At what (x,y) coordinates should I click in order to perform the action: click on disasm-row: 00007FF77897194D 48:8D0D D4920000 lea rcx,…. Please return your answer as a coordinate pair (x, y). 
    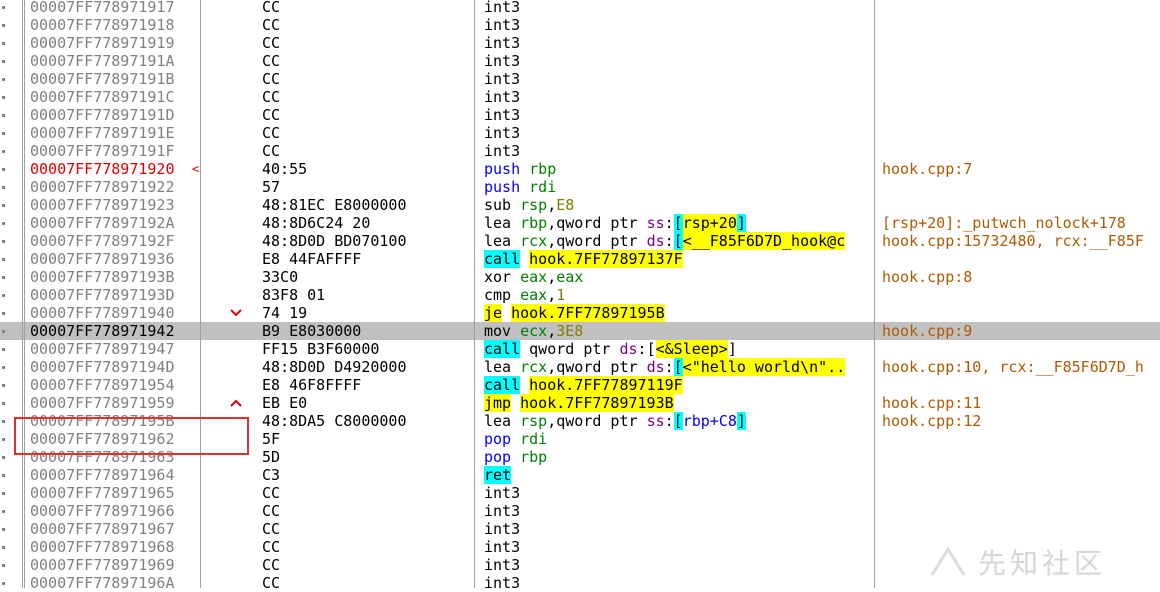
    Looking at the image, I should click on (580, 367).